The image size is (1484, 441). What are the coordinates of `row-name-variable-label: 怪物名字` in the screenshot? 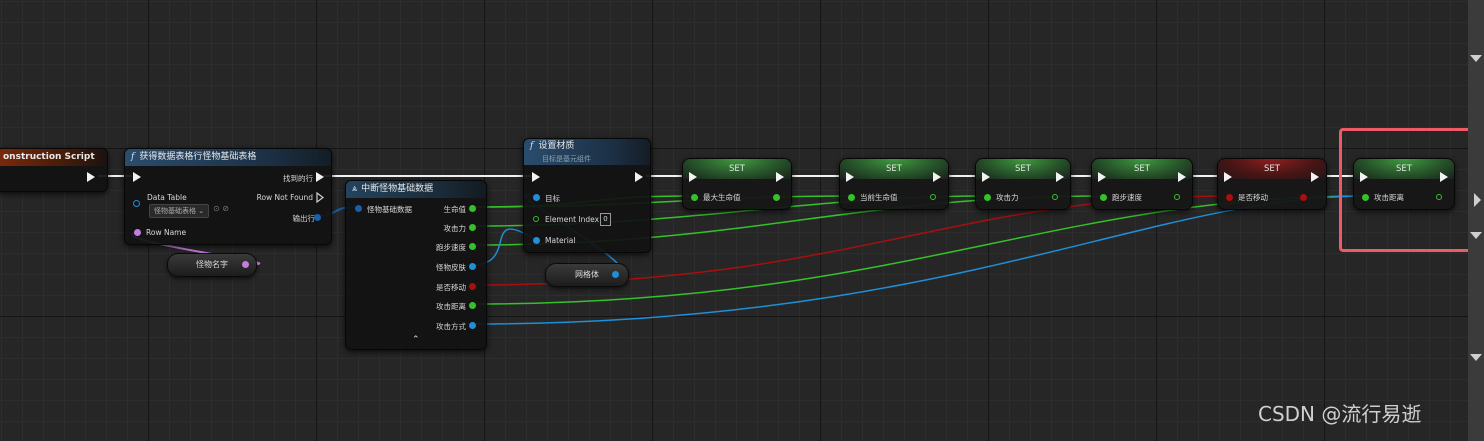 It's located at (212, 264).